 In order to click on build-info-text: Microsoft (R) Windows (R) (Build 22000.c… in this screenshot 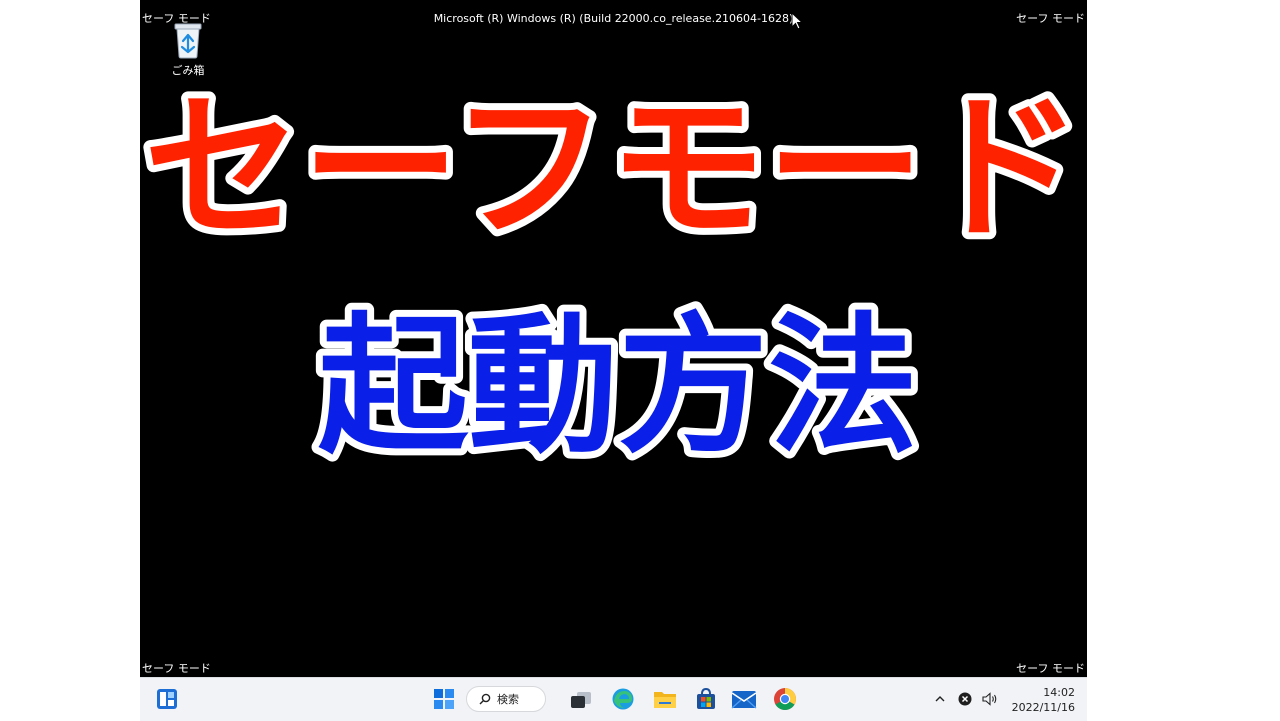, I will do `click(613, 18)`.